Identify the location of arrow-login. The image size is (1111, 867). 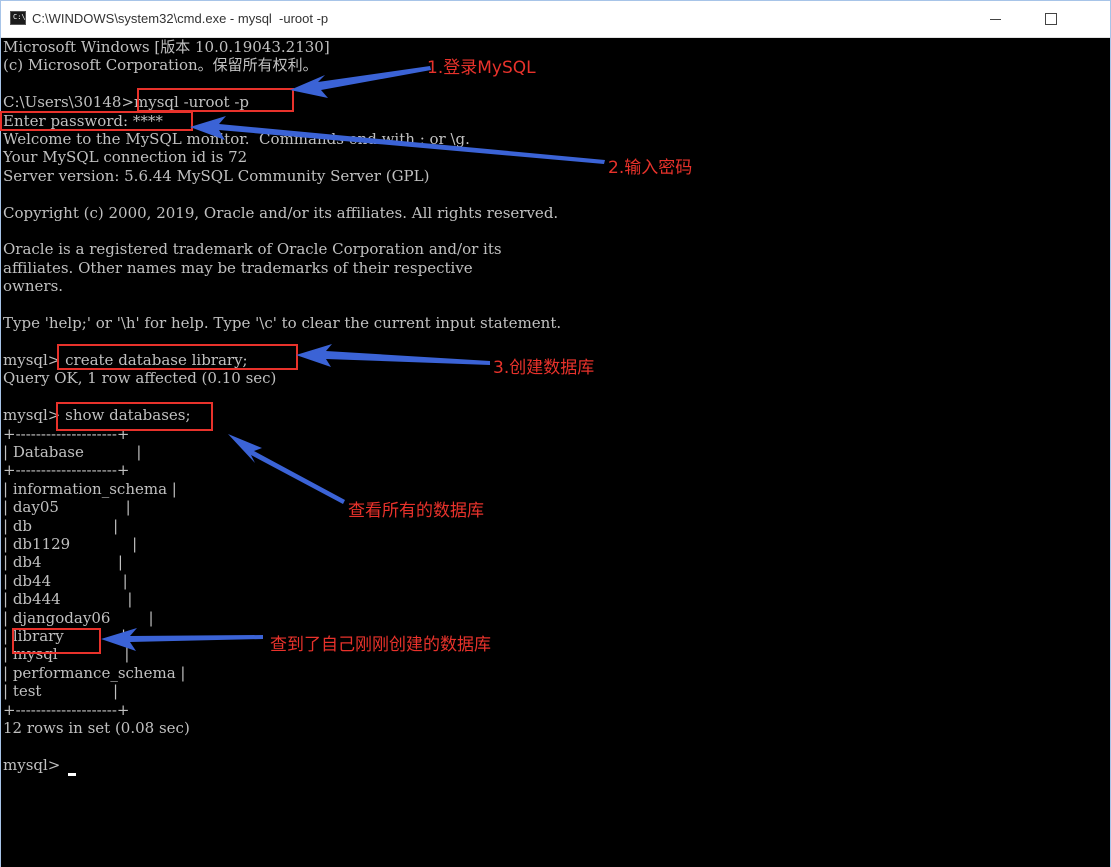
(360, 82).